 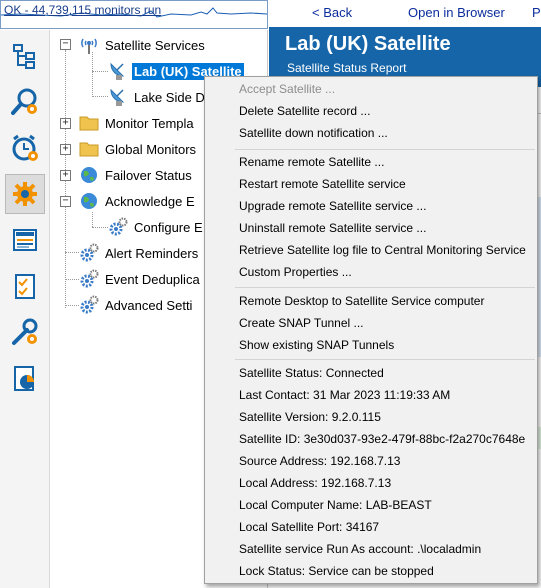 What do you see at coordinates (536, 12) in the screenshot?
I see `print-link: P` at bounding box center [536, 12].